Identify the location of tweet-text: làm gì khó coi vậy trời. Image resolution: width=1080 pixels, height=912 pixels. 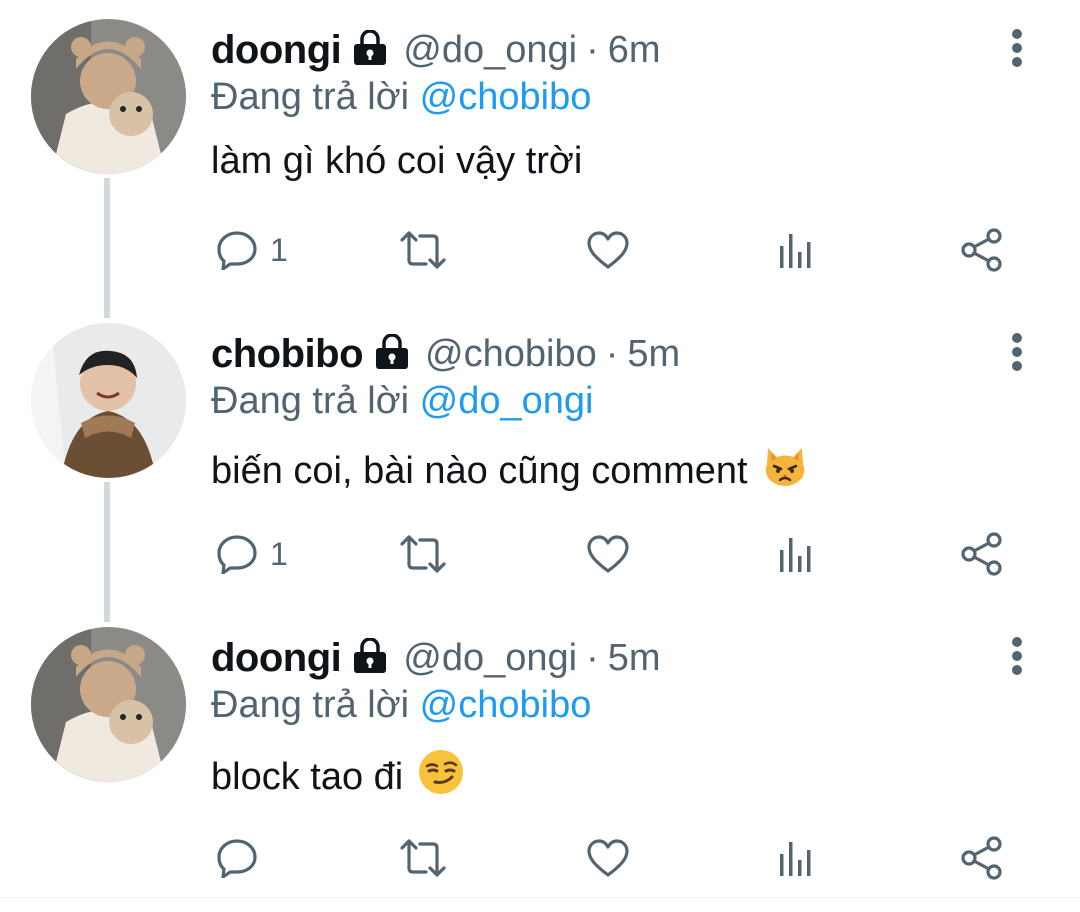
(396, 161).